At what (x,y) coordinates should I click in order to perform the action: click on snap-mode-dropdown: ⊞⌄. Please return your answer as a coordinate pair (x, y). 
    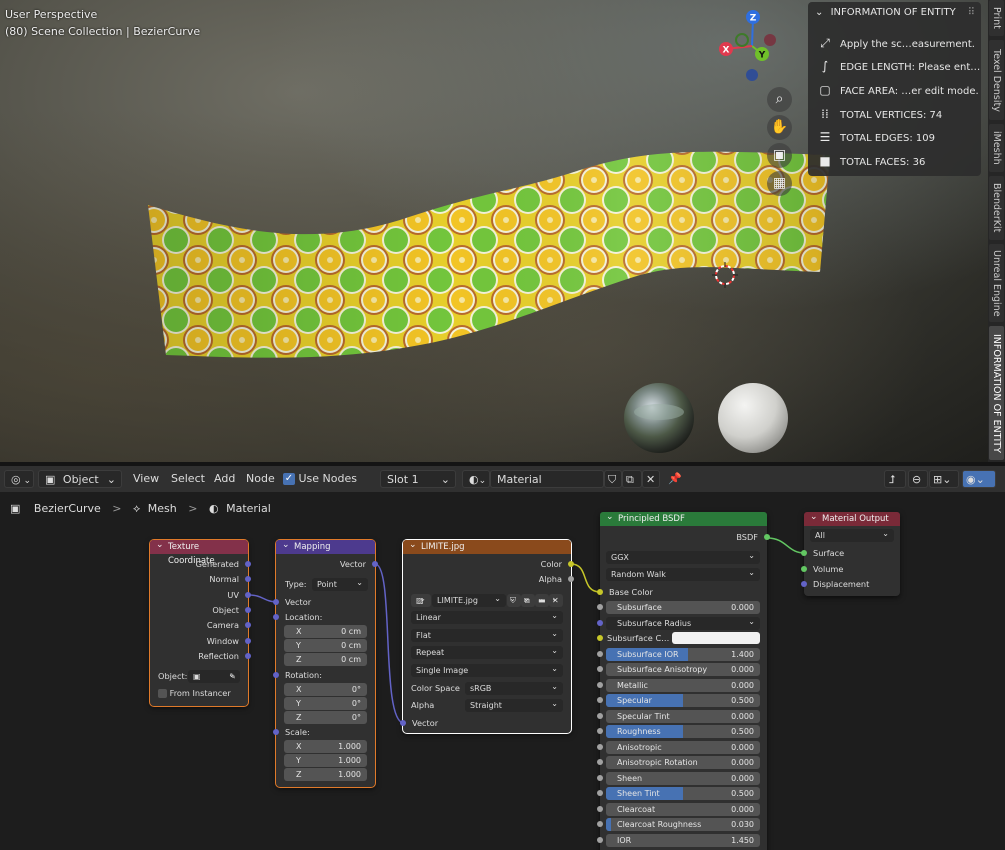
    Looking at the image, I should click on (944, 479).